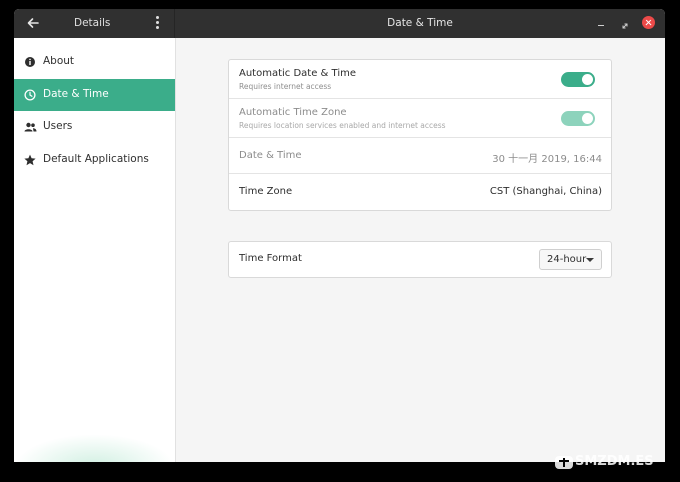 The width and height of the screenshot is (680, 482). I want to click on time-format-dropdown: 24-hour, so click(570, 259).